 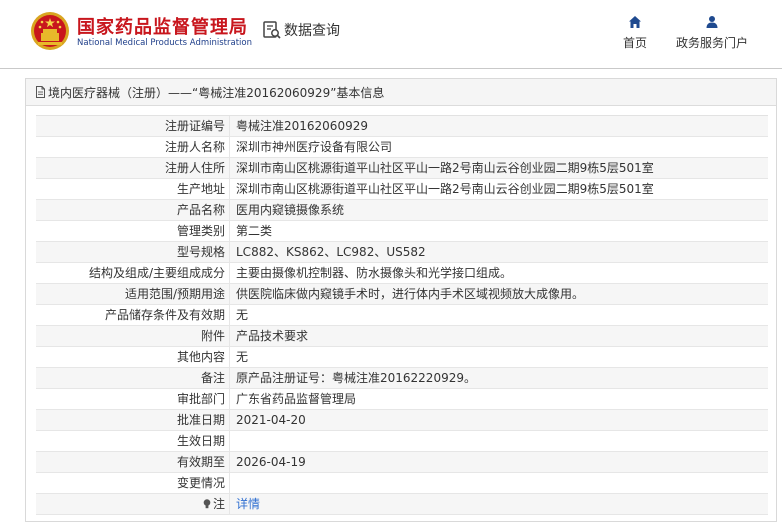 I want to click on field-value: 广东省药品监督管理局, so click(x=296, y=399).